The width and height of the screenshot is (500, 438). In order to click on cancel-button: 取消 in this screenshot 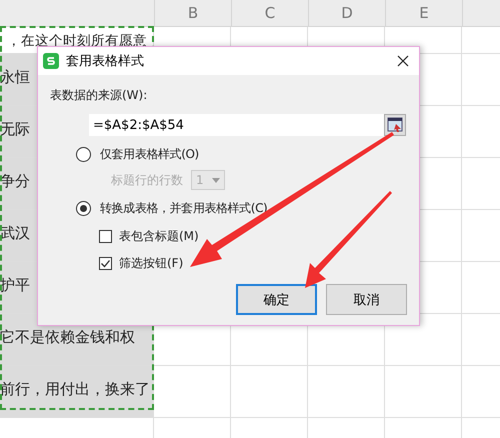, I will do `click(366, 299)`.